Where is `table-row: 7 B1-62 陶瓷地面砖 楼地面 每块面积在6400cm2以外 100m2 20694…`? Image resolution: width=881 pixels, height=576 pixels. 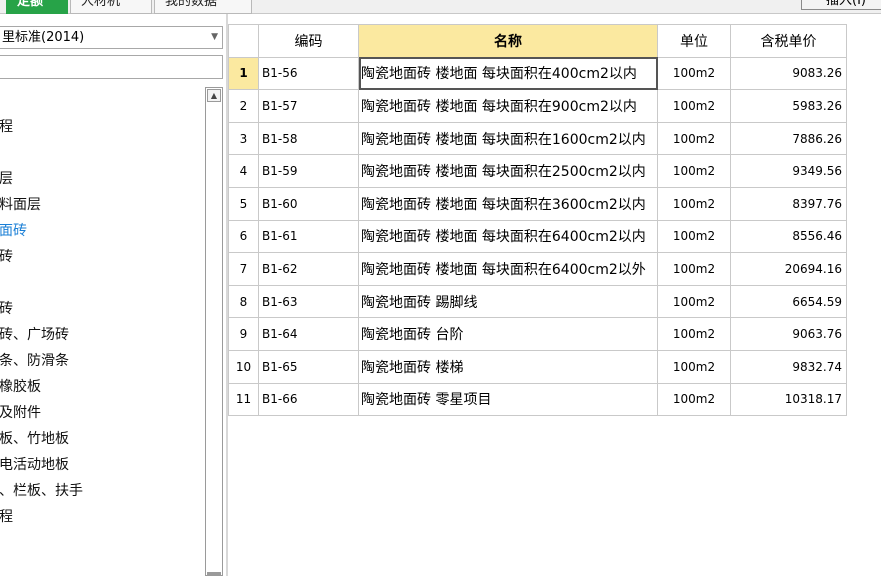
table-row: 7 B1-62 陶瓷地面砖 楼地面 每块面积在6400cm2以外 100m2 20694… is located at coordinates (537, 269).